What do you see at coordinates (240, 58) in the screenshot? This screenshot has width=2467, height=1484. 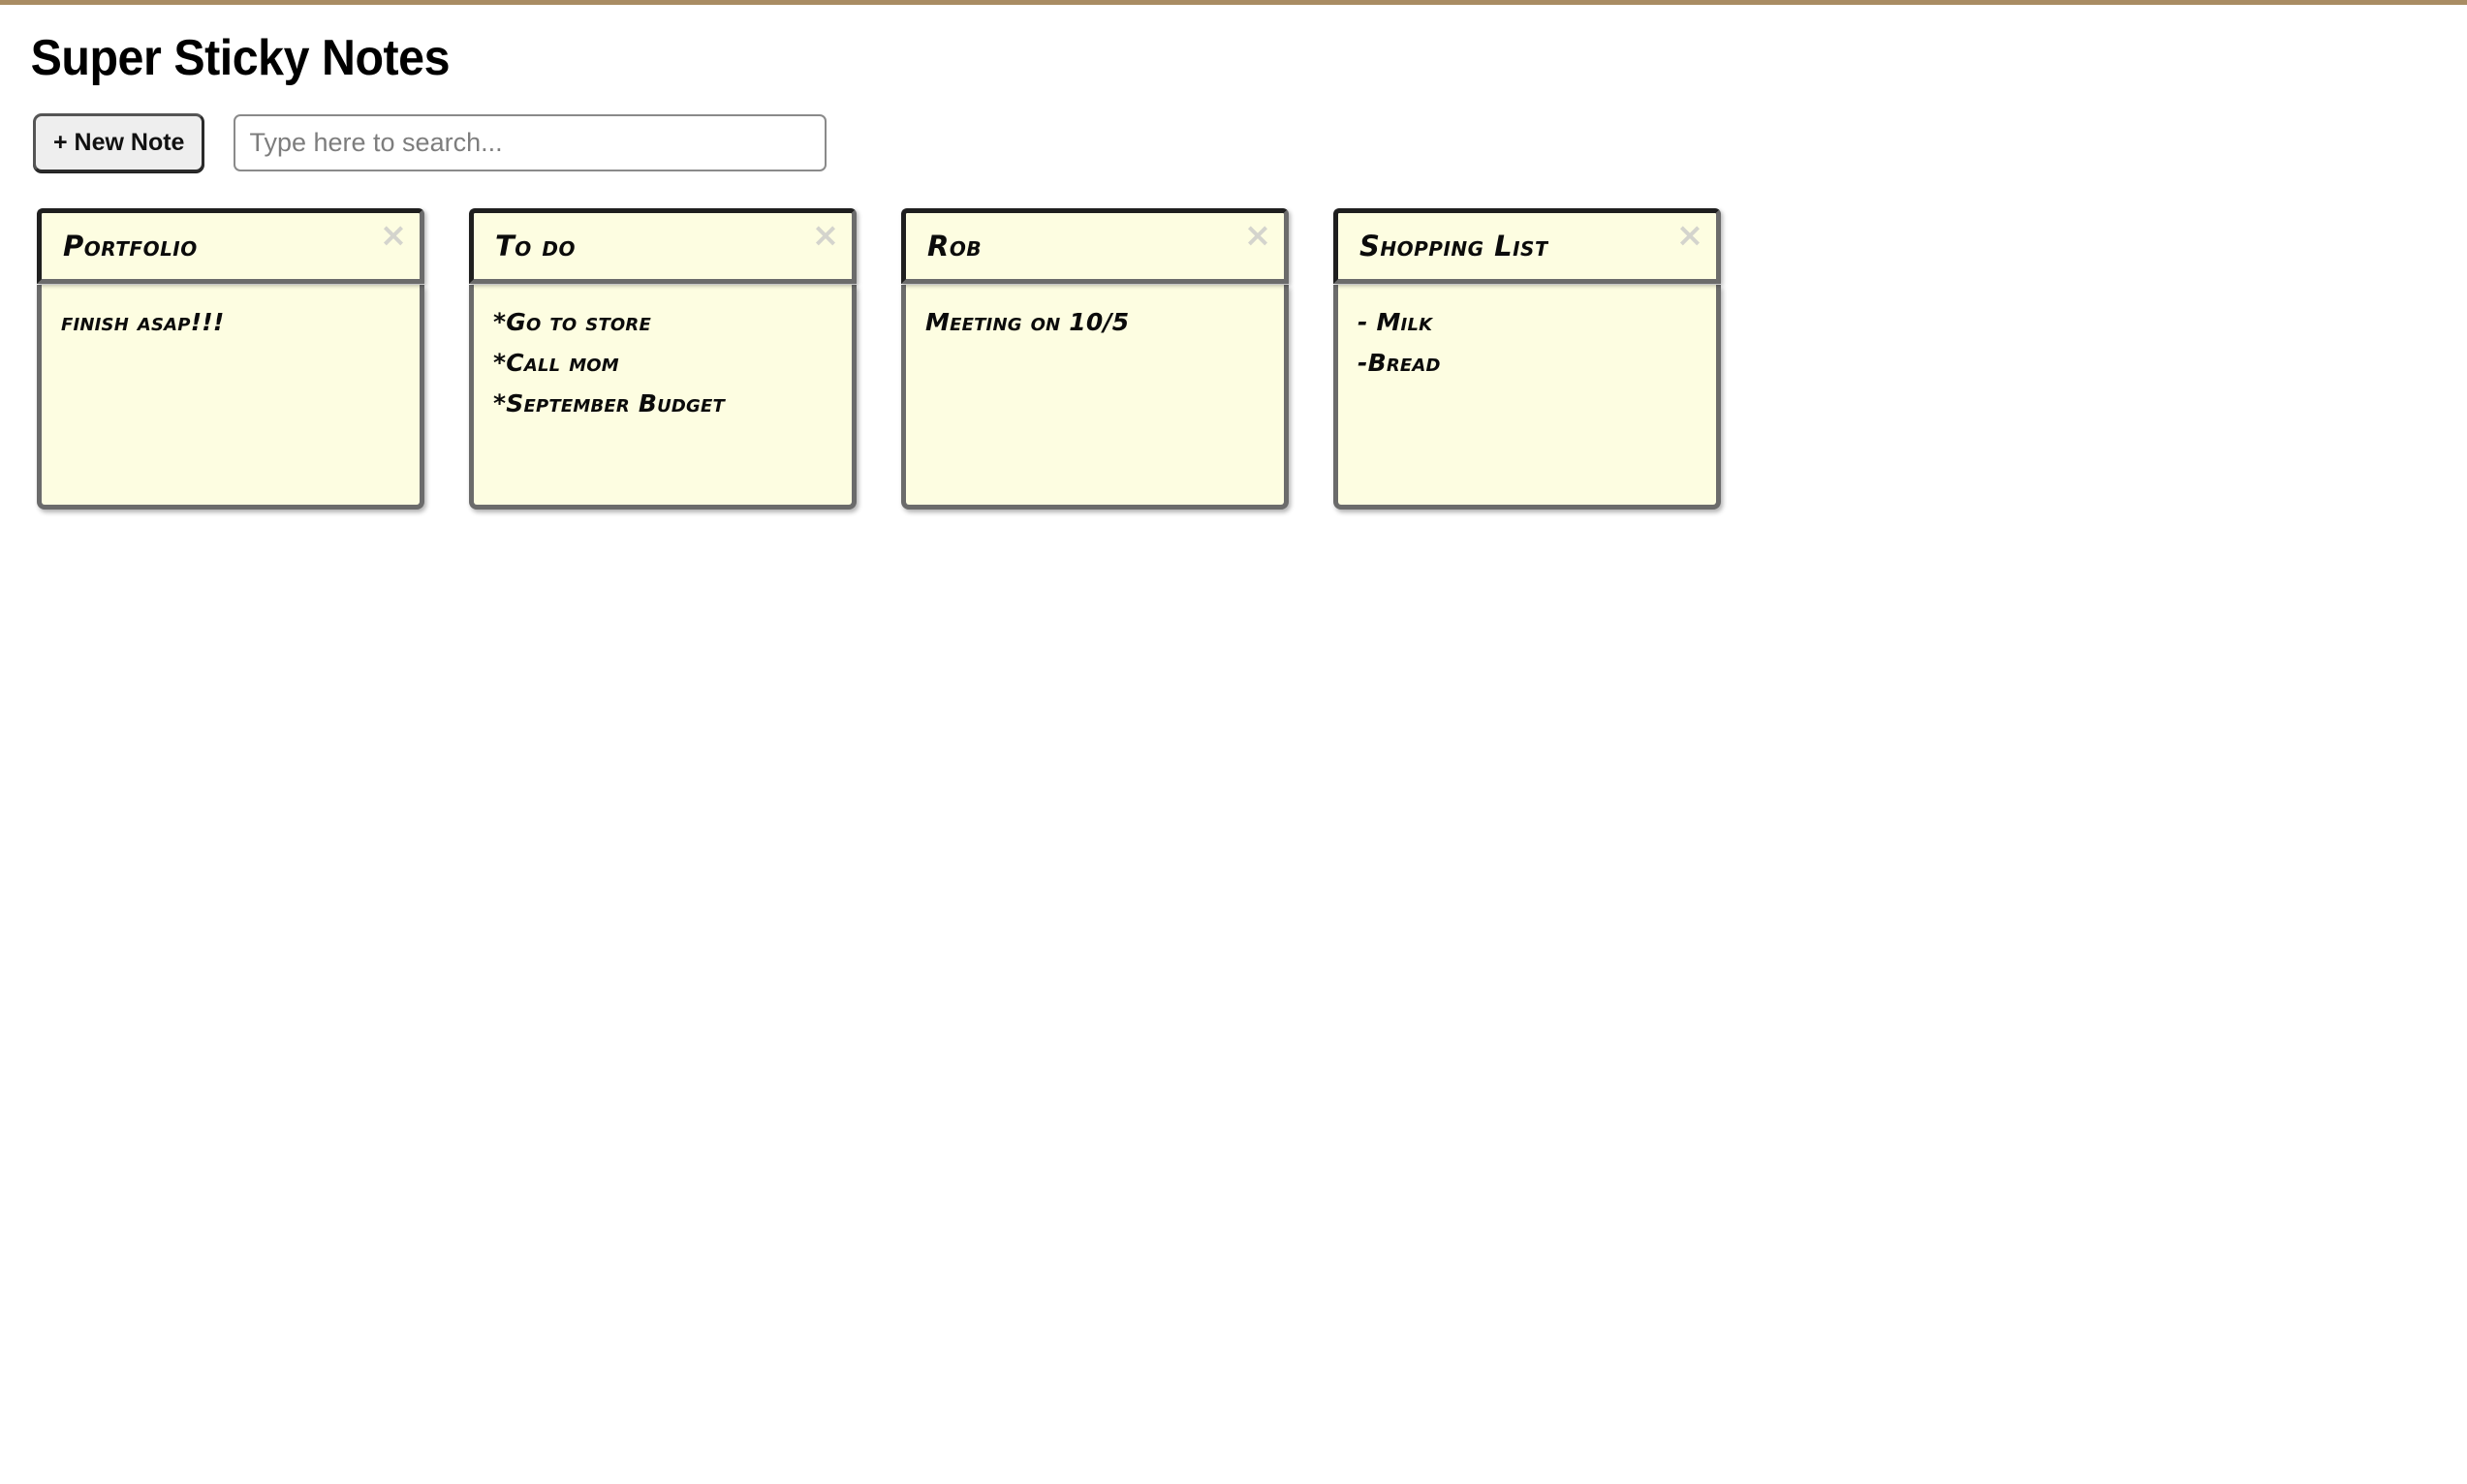 I see `page-title: Super Sticky Notes` at bounding box center [240, 58].